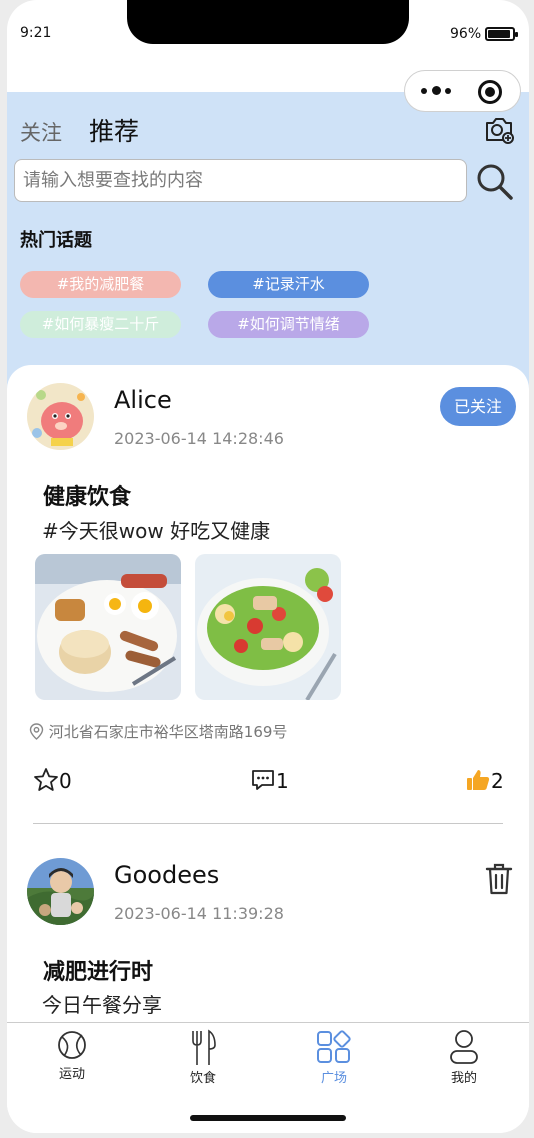 This screenshot has height=1138, width=534. I want to click on favorite-count: 0, so click(65, 781).